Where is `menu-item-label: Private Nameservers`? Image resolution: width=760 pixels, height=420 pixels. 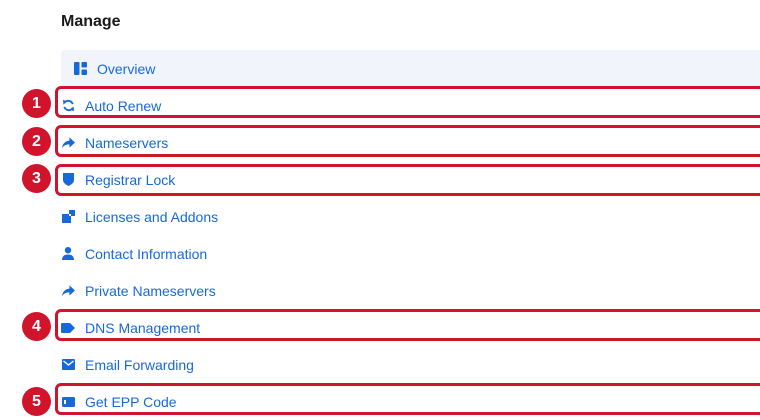
menu-item-label: Private Nameservers is located at coordinates (150, 290).